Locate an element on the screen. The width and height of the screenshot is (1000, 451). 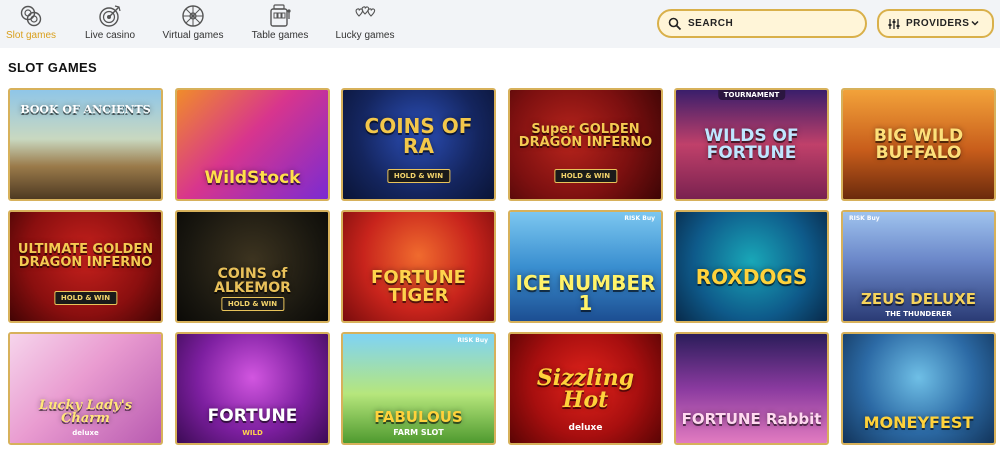
game-title: ICE NUMBER 1 is located at coordinates (585, 293).